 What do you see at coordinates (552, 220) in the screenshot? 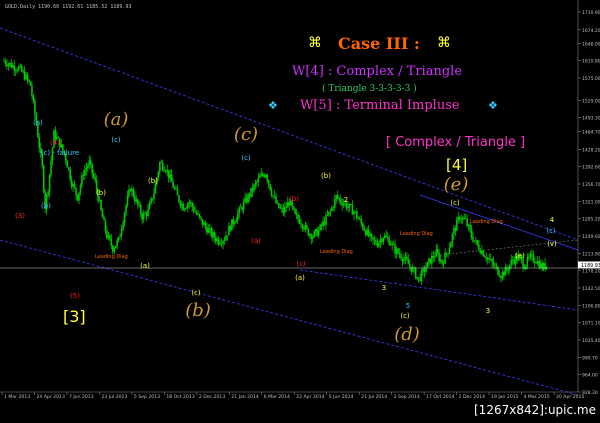
I see `wave-label: 4` at bounding box center [552, 220].